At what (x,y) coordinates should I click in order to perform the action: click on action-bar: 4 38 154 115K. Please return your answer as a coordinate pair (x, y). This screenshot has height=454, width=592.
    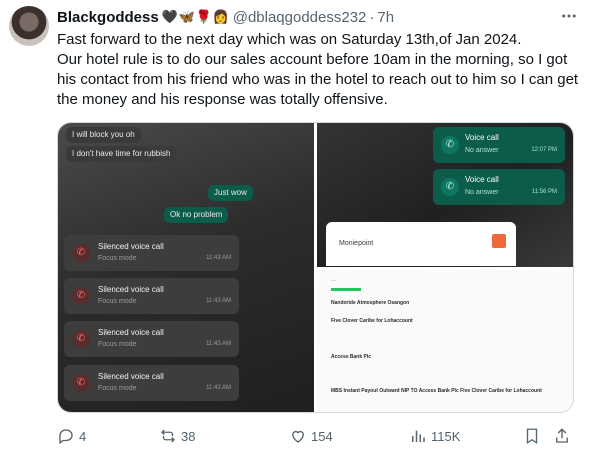
    Looking at the image, I should click on (319, 436).